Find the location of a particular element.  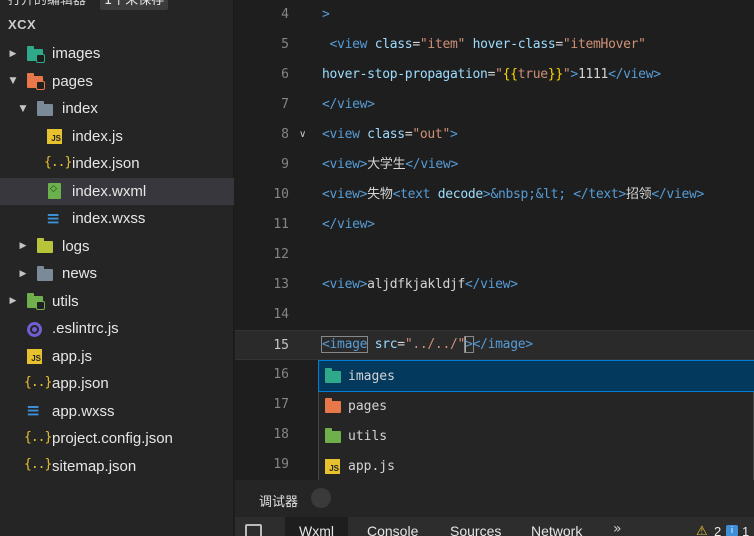

line-number: 11 is located at coordinates (281, 224).